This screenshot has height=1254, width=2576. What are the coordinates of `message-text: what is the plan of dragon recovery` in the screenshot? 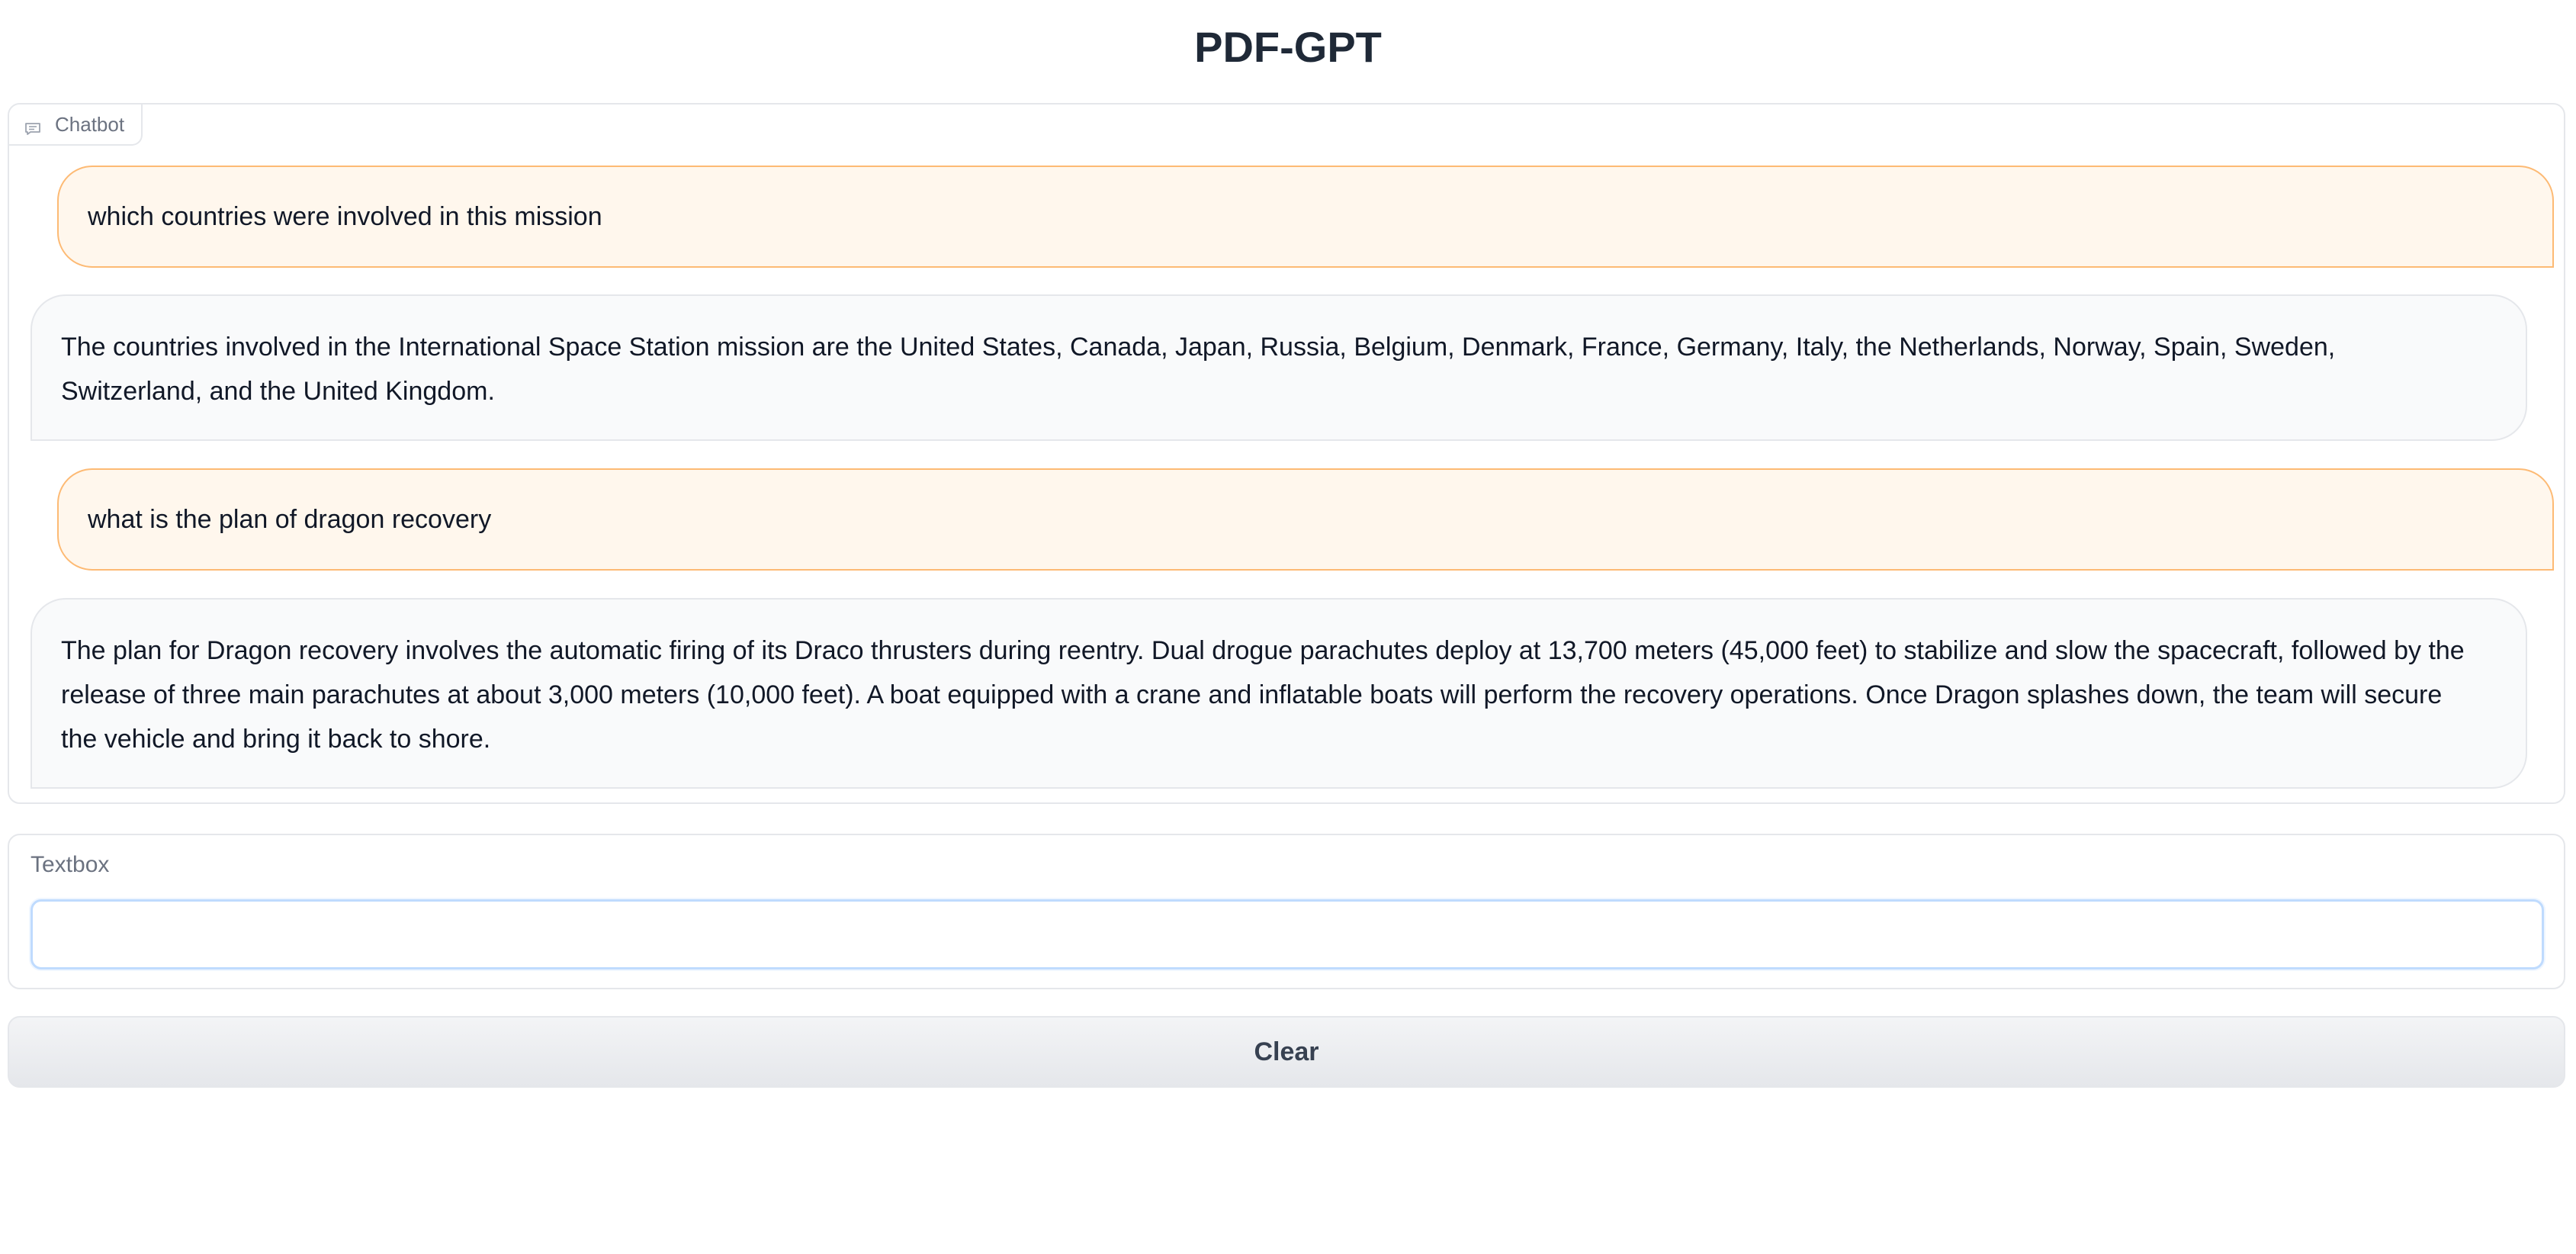 It's located at (290, 519).